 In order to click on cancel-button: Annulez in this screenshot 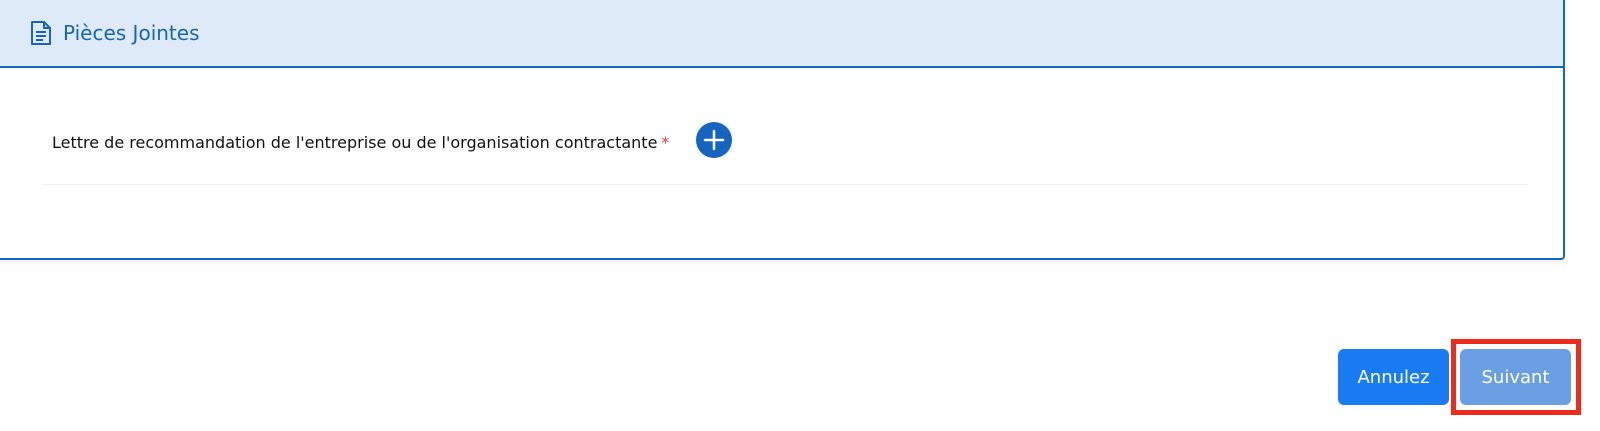, I will do `click(1393, 377)`.